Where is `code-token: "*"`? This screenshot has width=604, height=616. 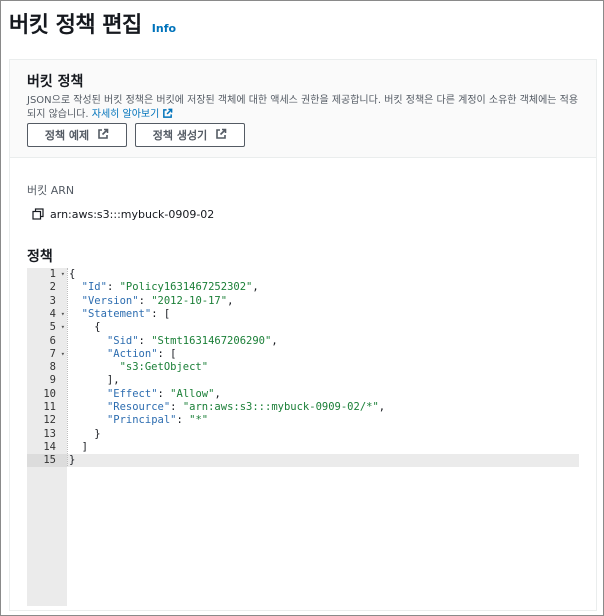 code-token: "*" is located at coordinates (199, 420).